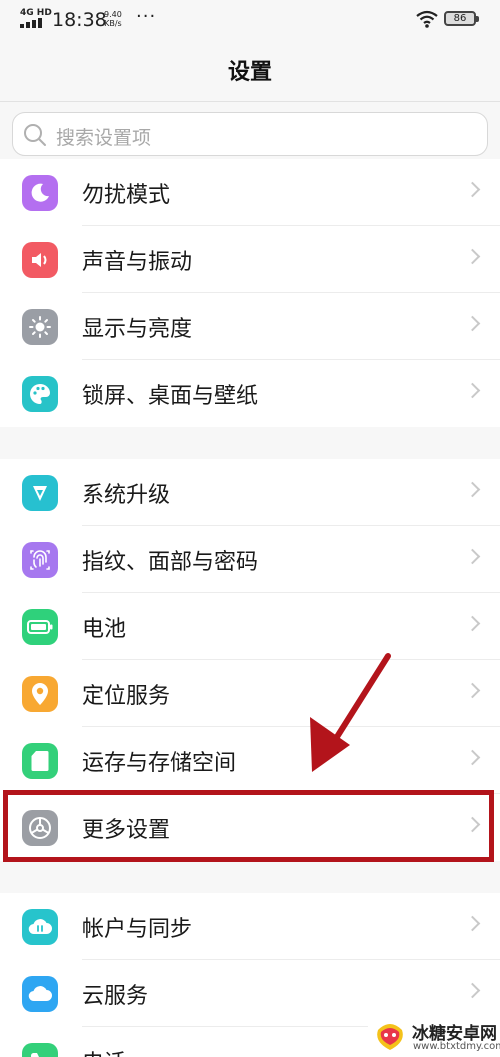 The image size is (500, 1057). Describe the element at coordinates (427, 19) in the screenshot. I see `wifi-icon` at that location.